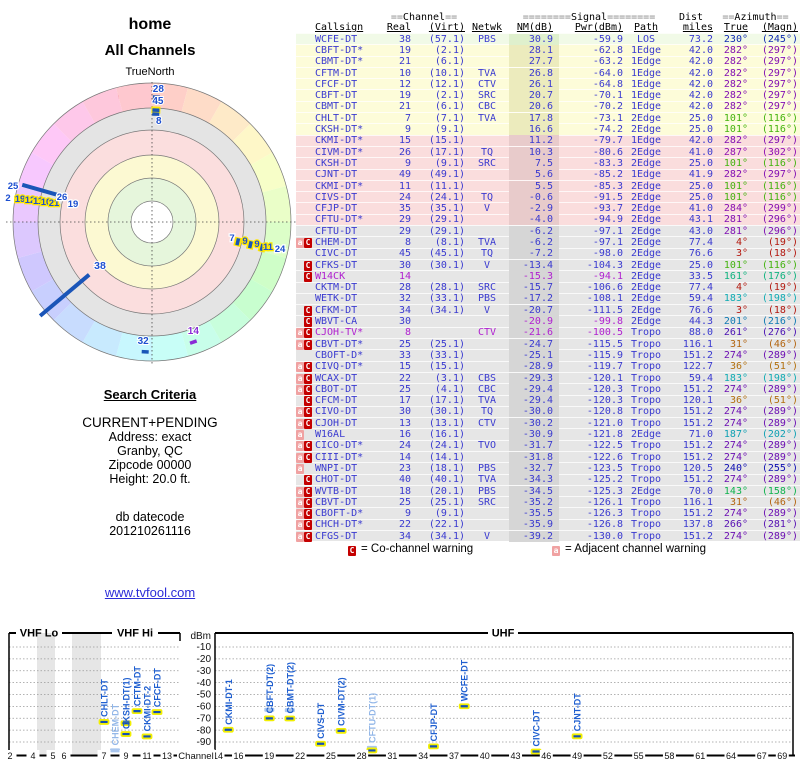  What do you see at coordinates (700, 491) in the screenshot?
I see `cell-distance: 70.0` at bounding box center [700, 491].